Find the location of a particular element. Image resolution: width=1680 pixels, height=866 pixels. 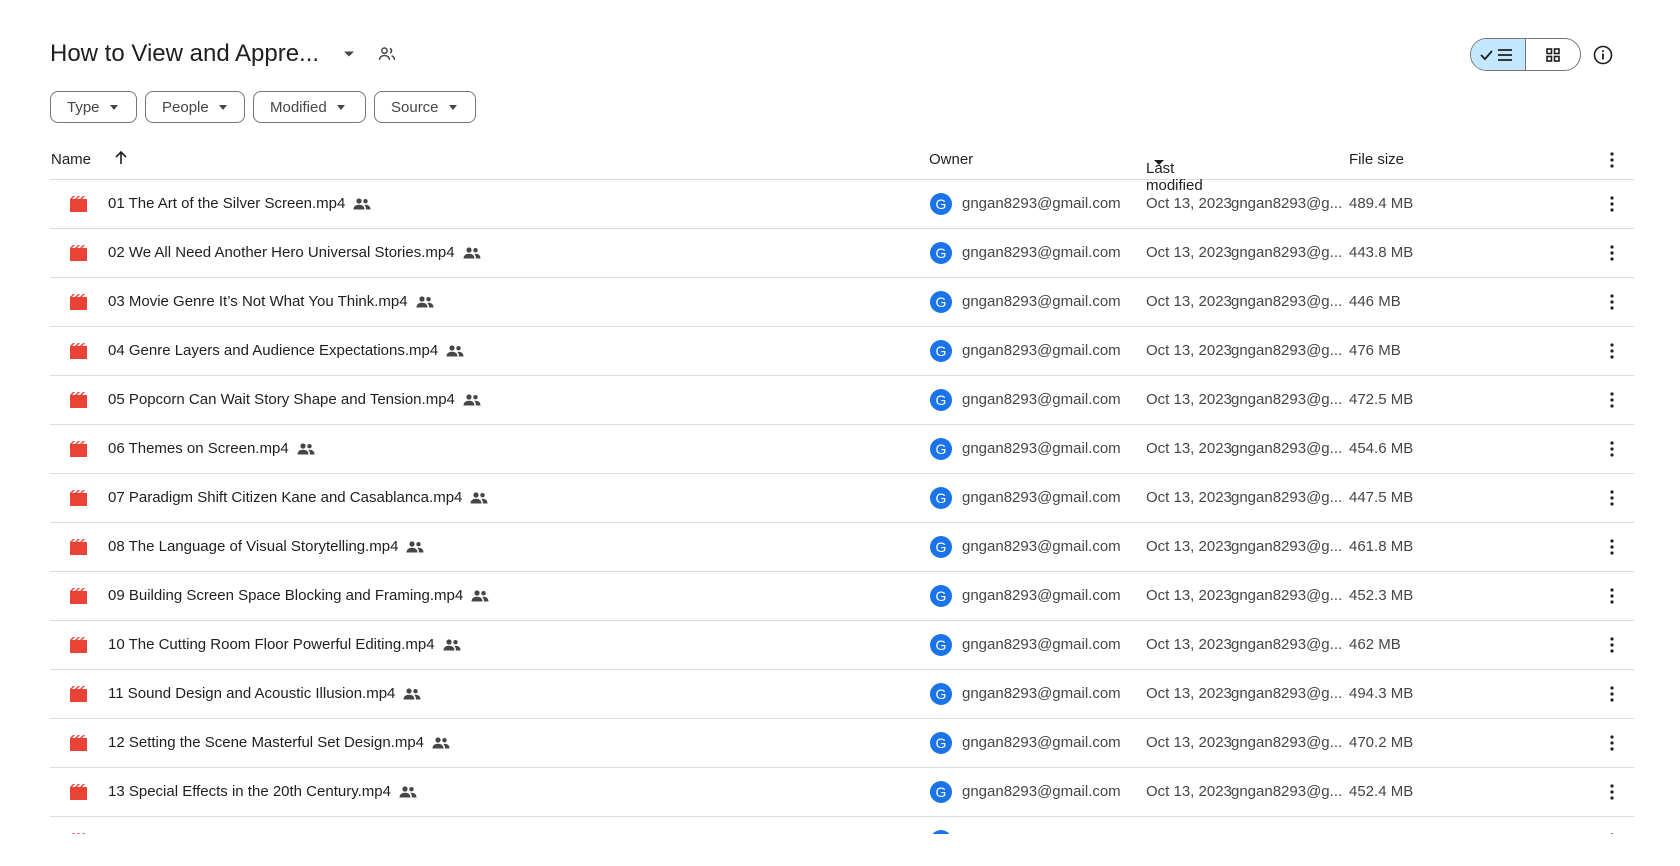

source-filter-label: Source is located at coordinates (415, 107).